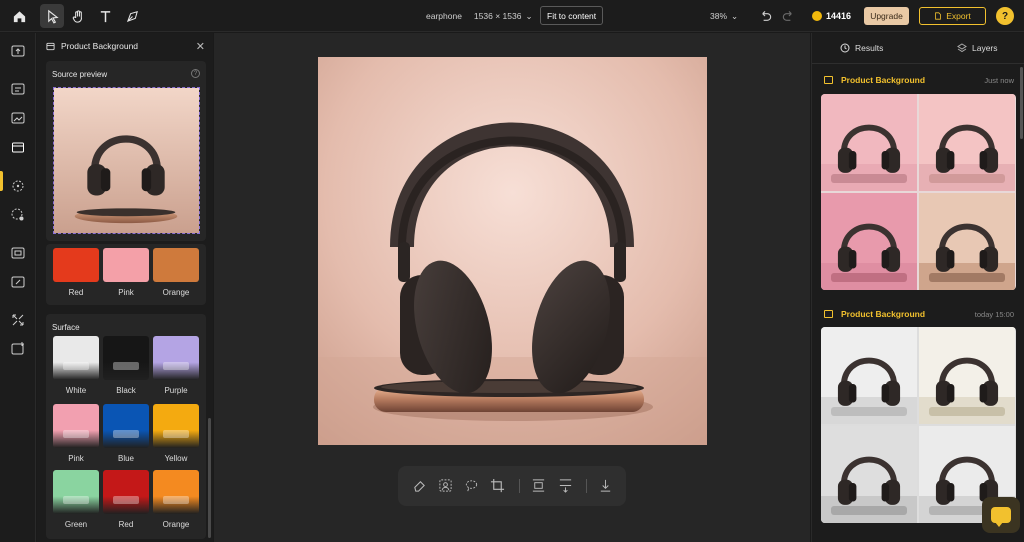 This screenshot has height=542, width=1024. Describe the element at coordinates (788, 16) in the screenshot. I see `redo-icon` at that location.